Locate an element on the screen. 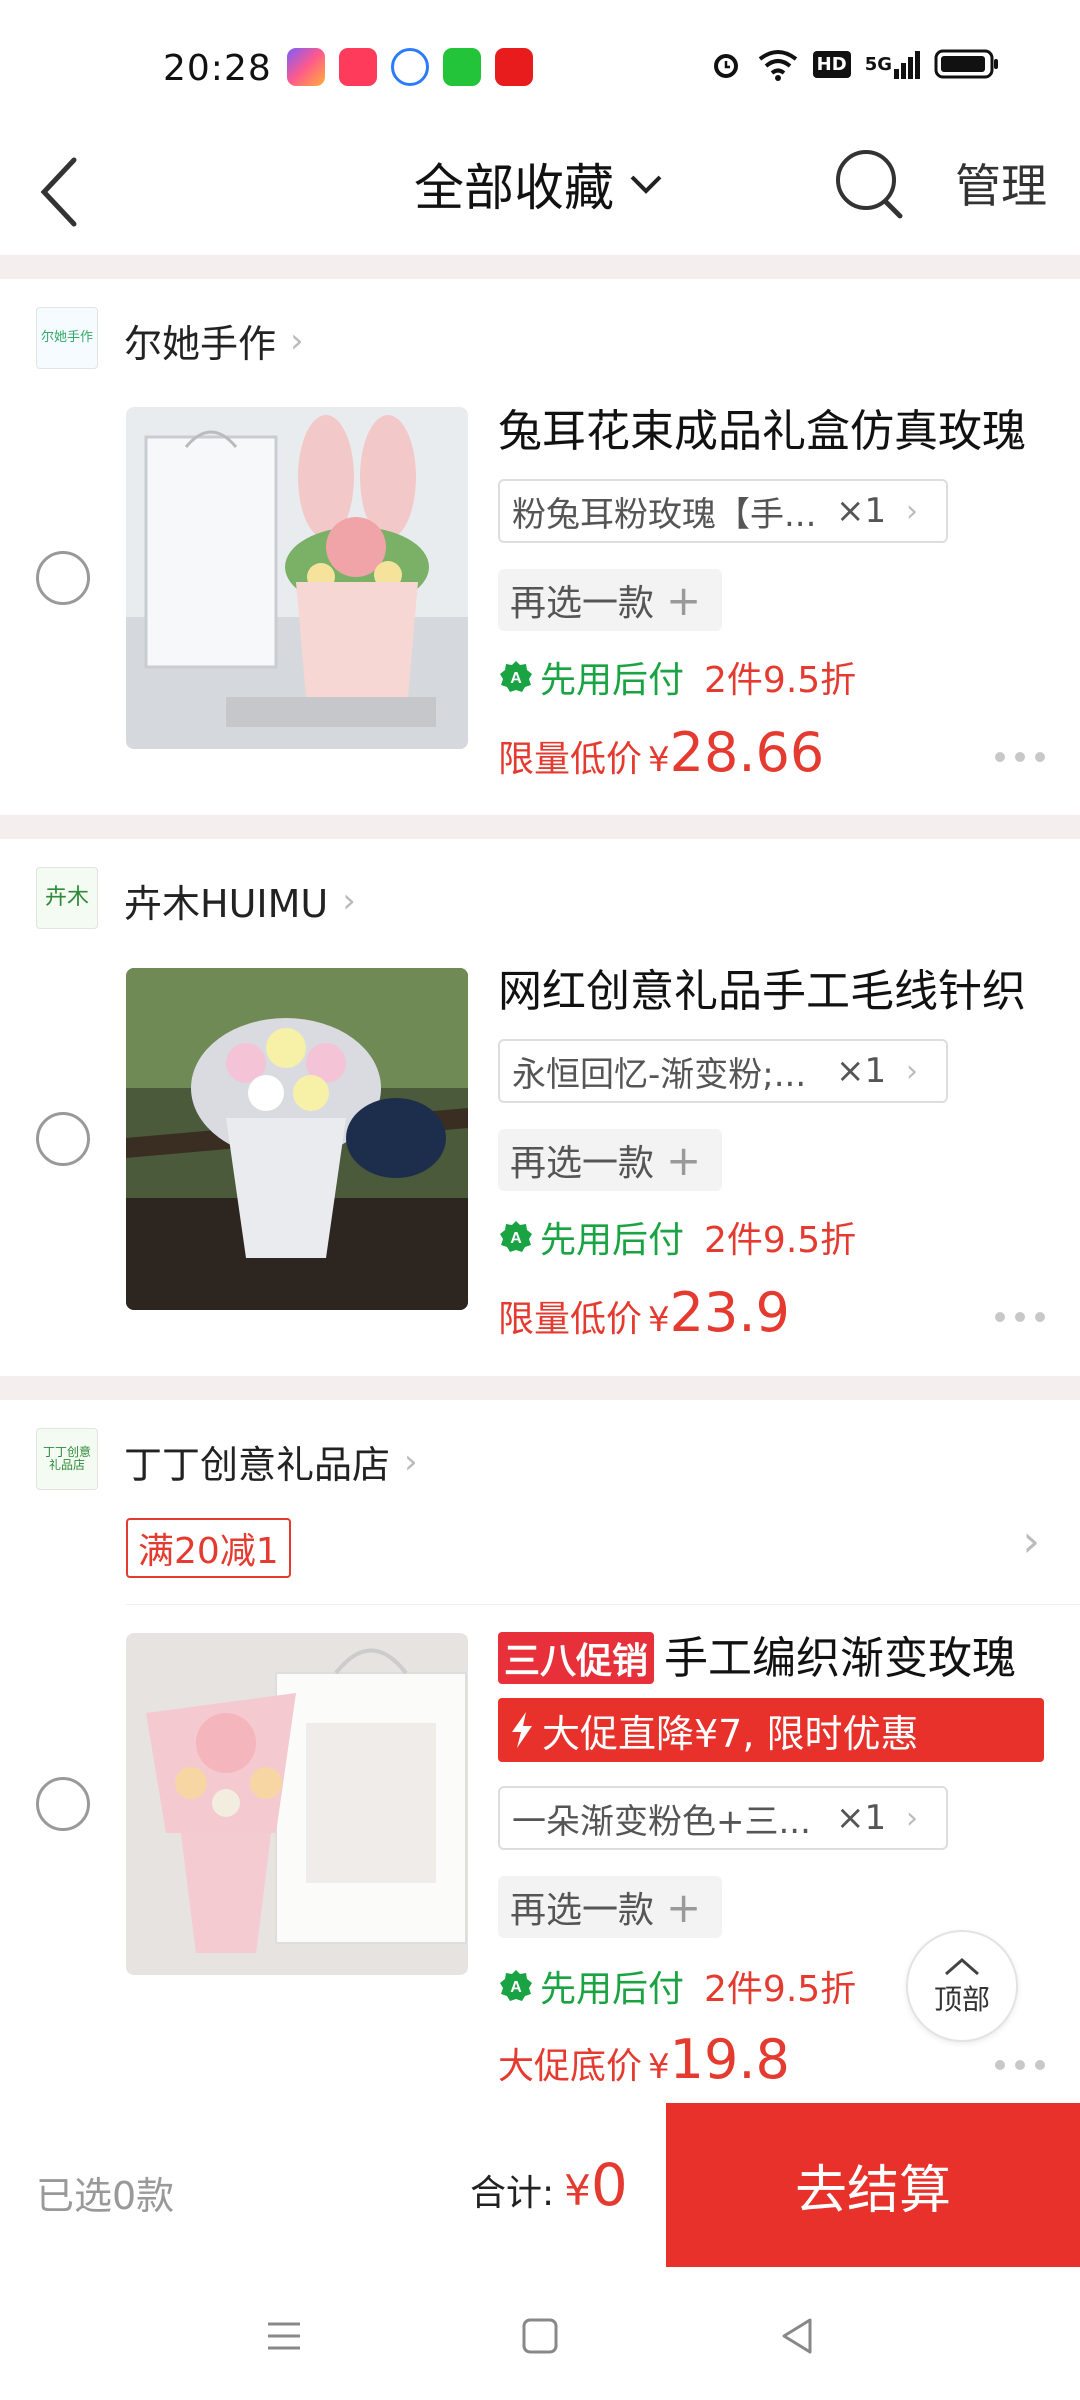  manage-button: 管理 is located at coordinates (1001, 183).